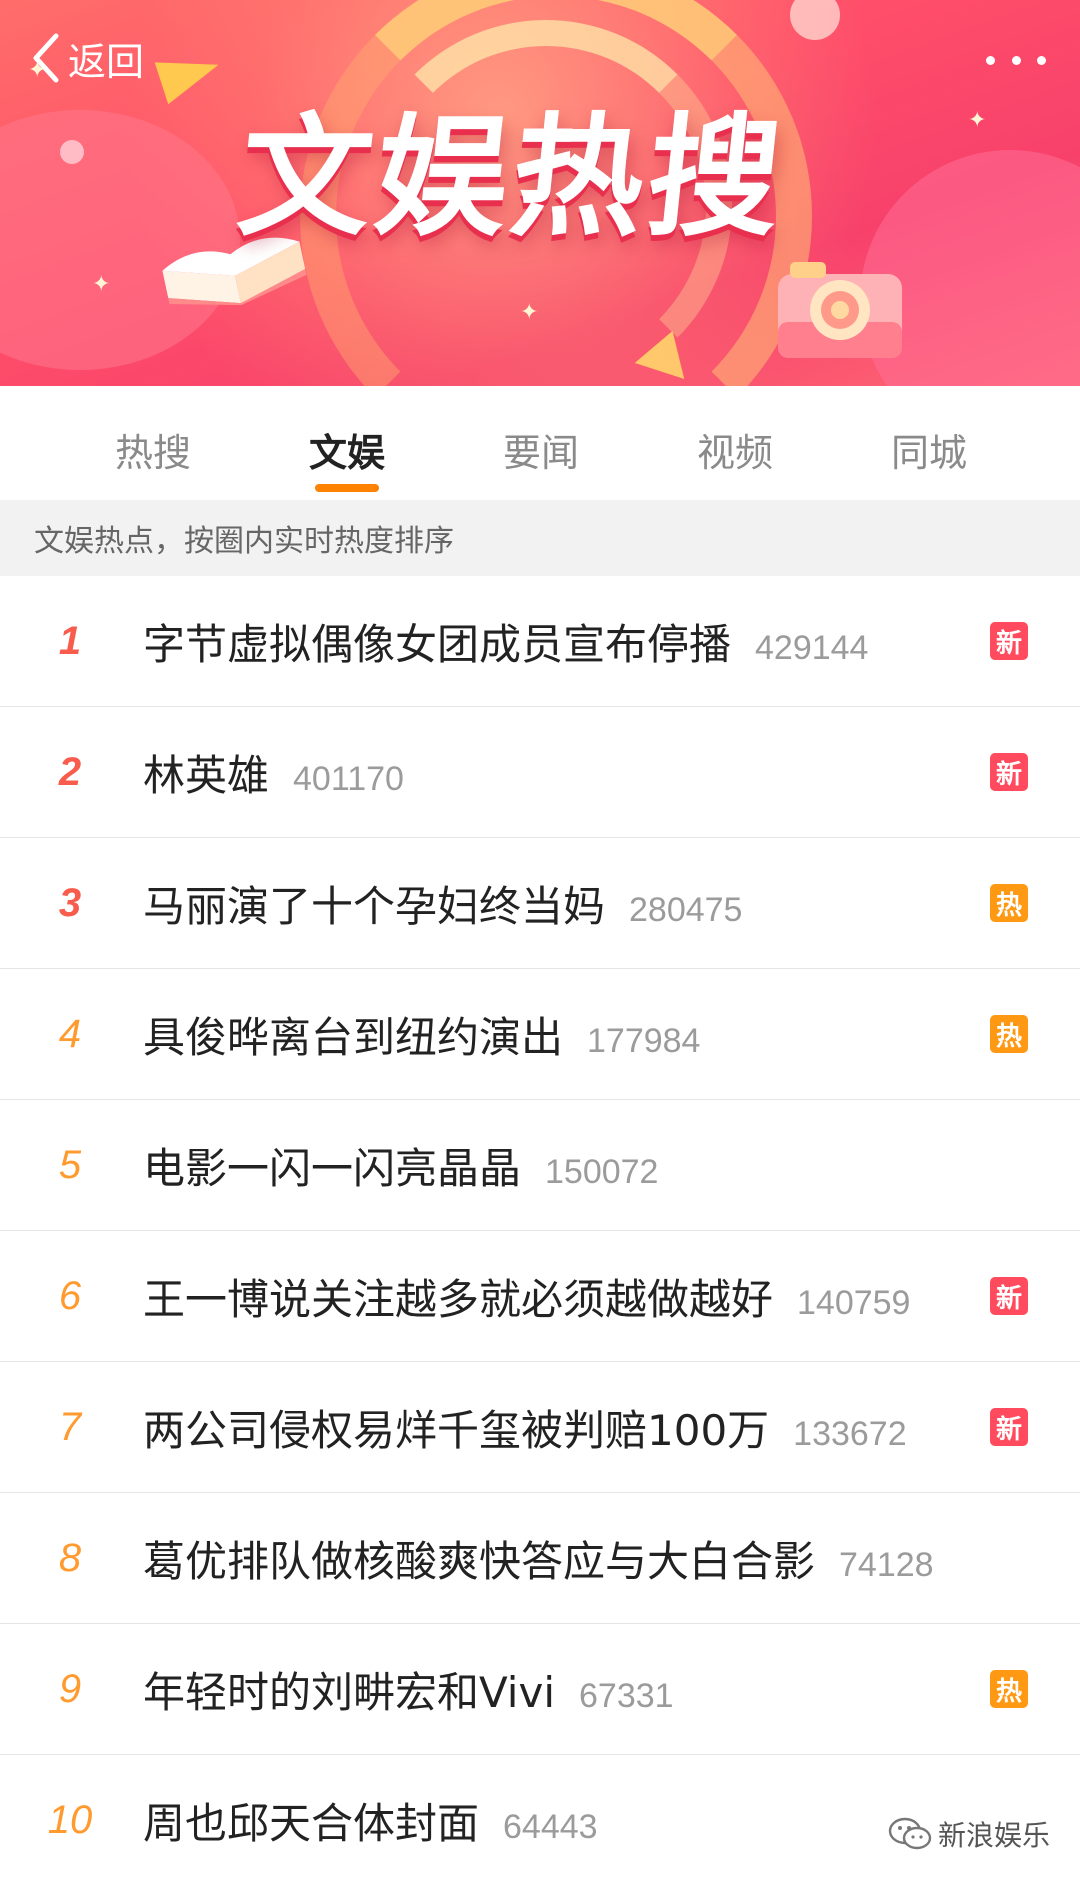 The width and height of the screenshot is (1080, 1885). I want to click on tab-local: 同城, so click(929, 449).